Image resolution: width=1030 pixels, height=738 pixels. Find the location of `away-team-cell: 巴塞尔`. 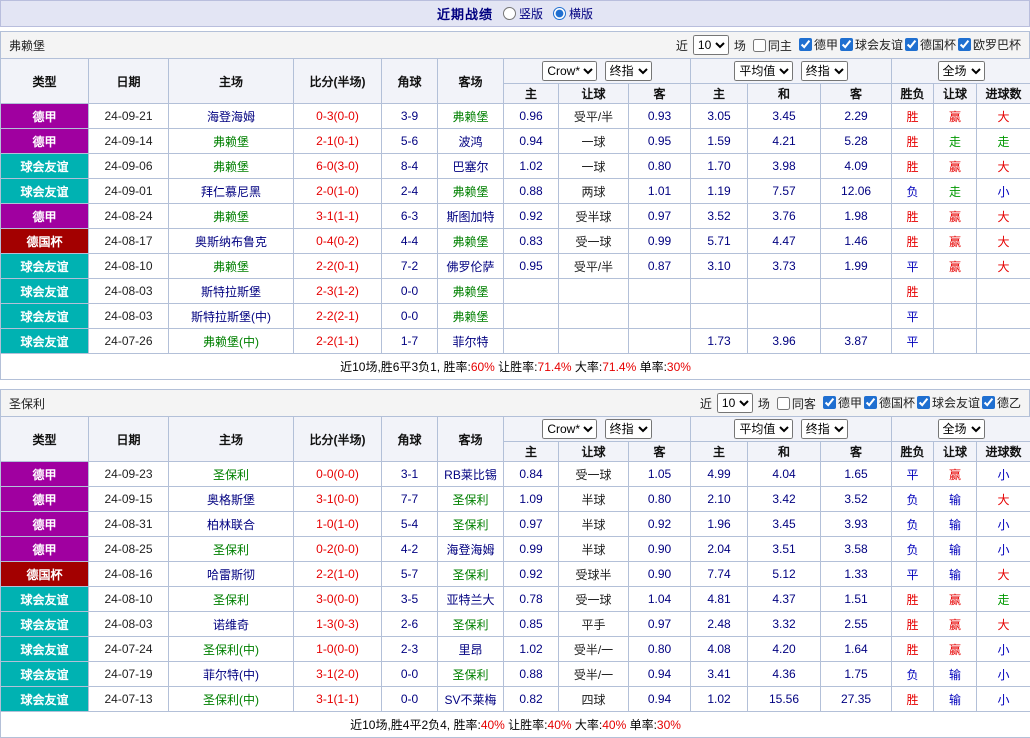

away-team-cell: 巴塞尔 is located at coordinates (471, 166).